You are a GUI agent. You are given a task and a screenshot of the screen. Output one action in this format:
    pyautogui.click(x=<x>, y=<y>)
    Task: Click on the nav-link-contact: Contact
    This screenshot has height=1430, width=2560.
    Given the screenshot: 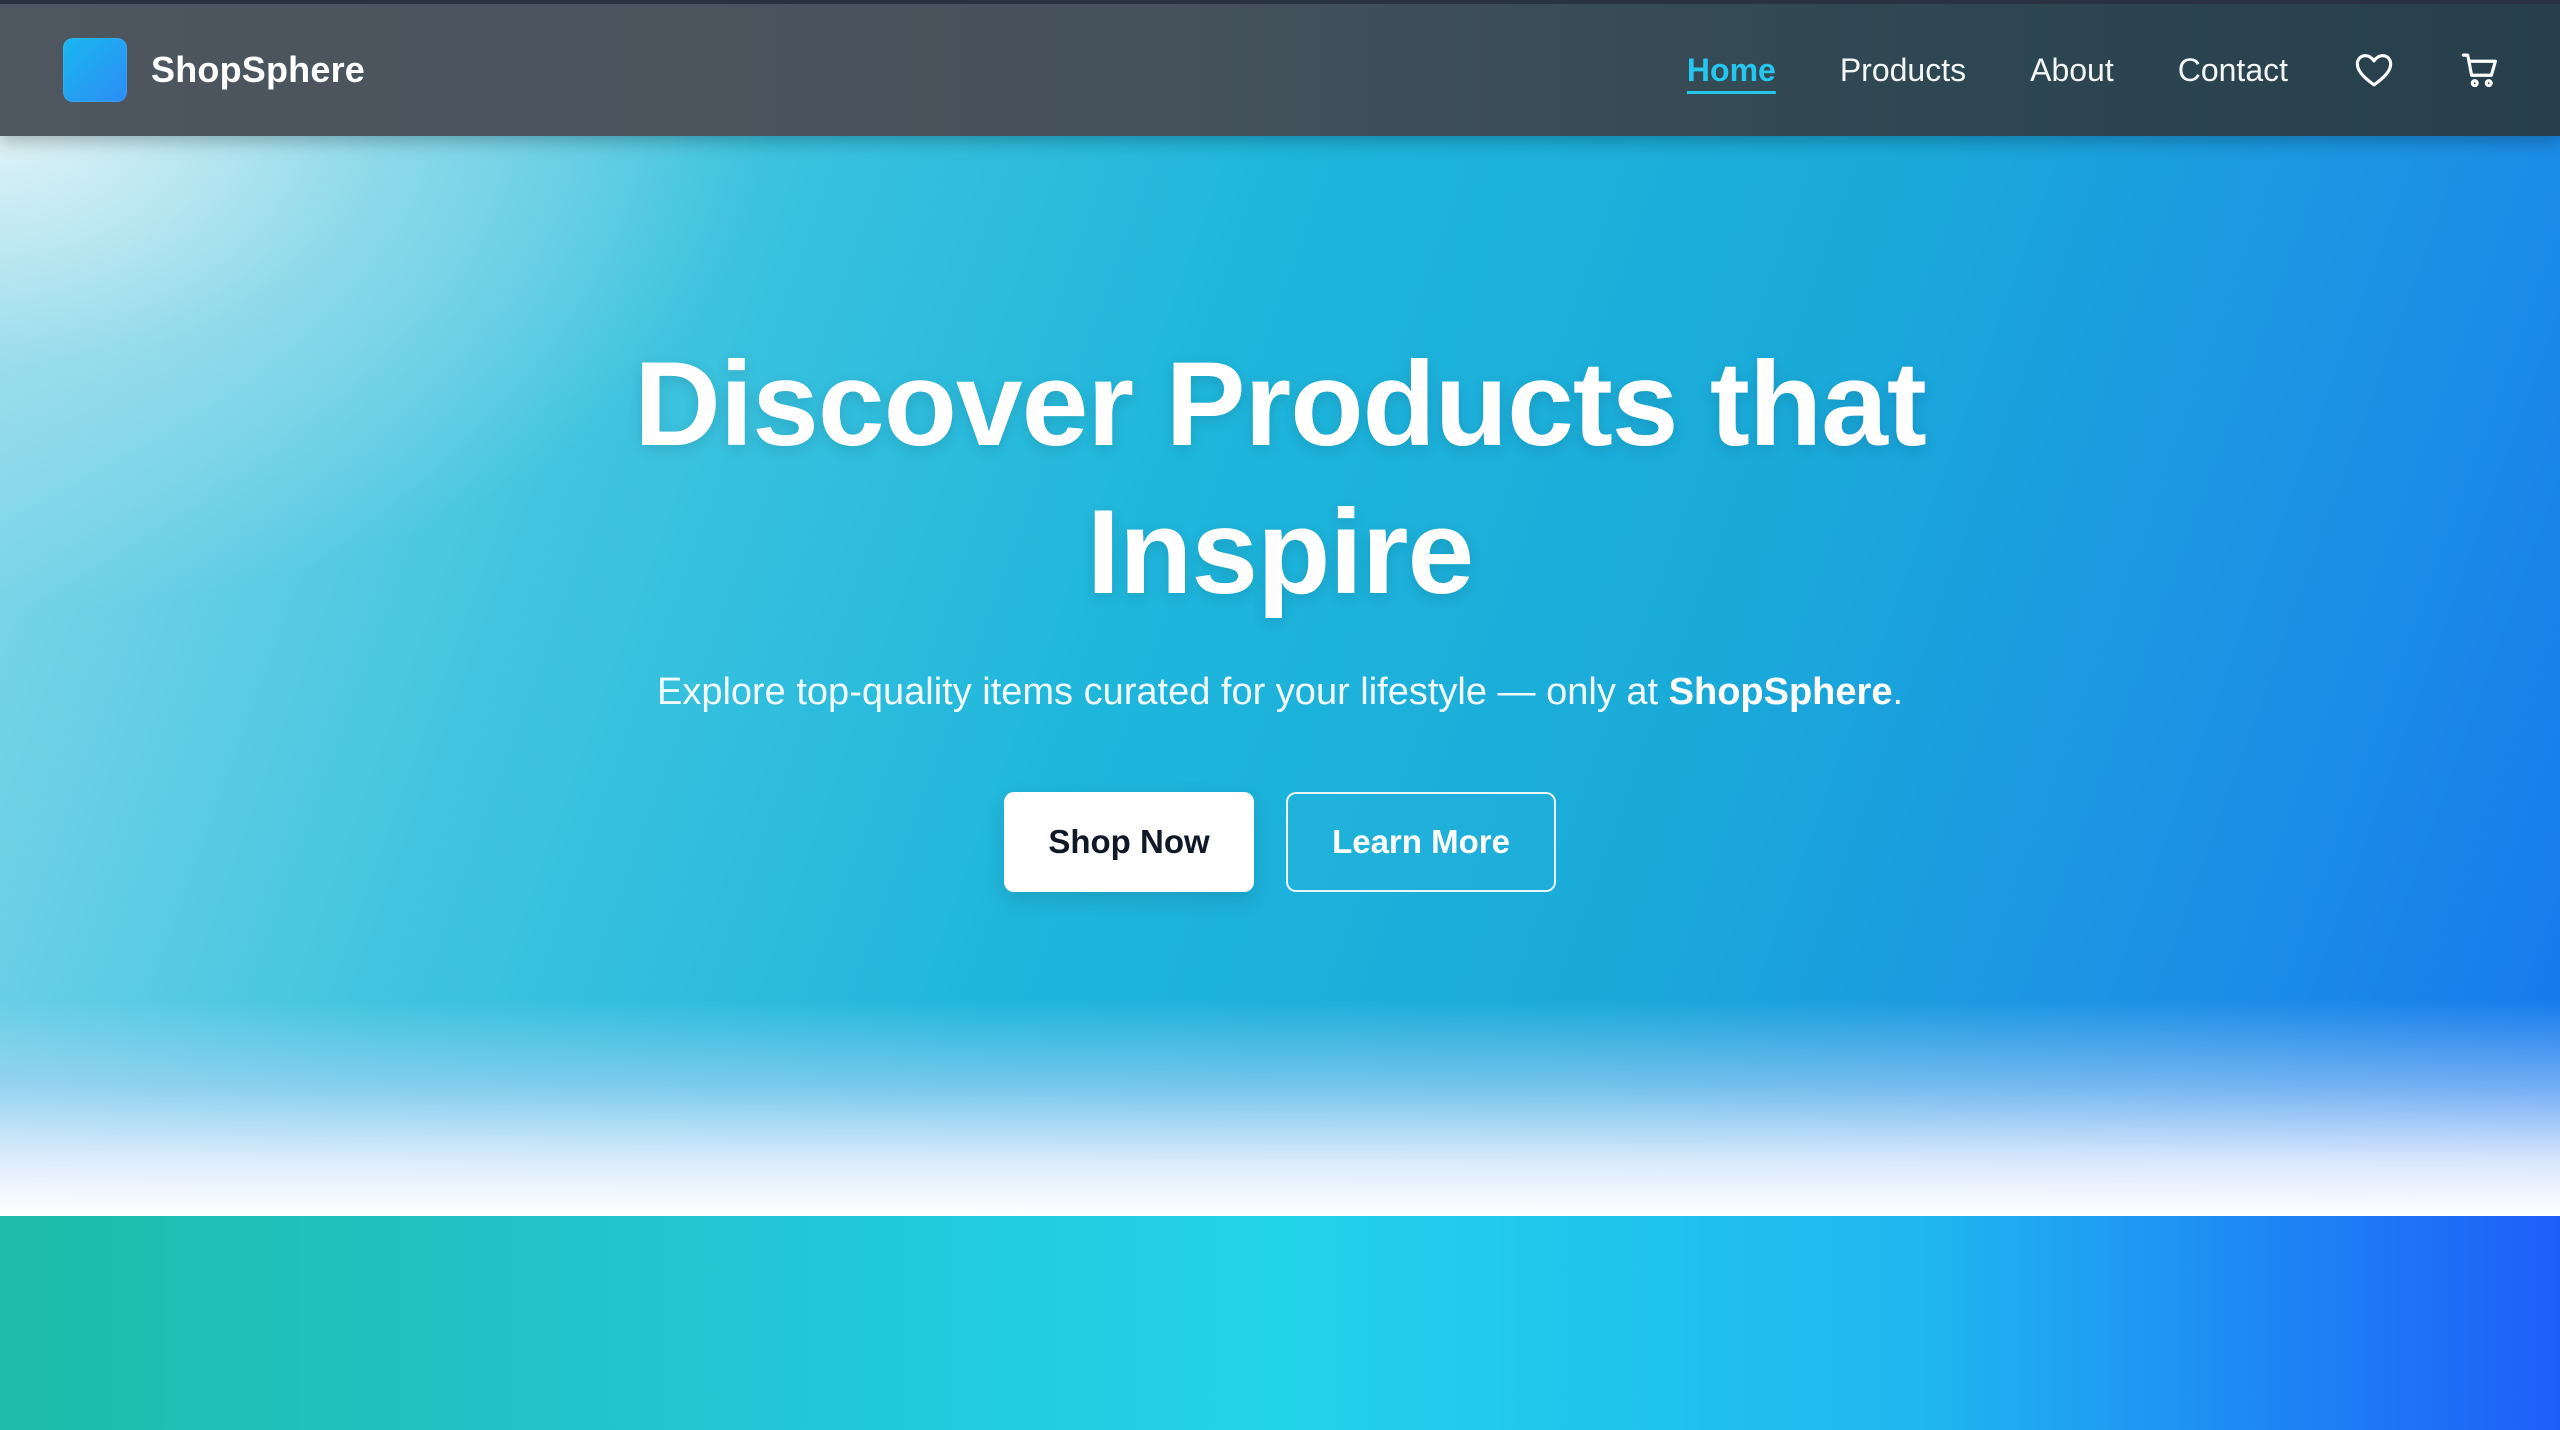 What is the action you would take?
    pyautogui.click(x=2233, y=70)
    